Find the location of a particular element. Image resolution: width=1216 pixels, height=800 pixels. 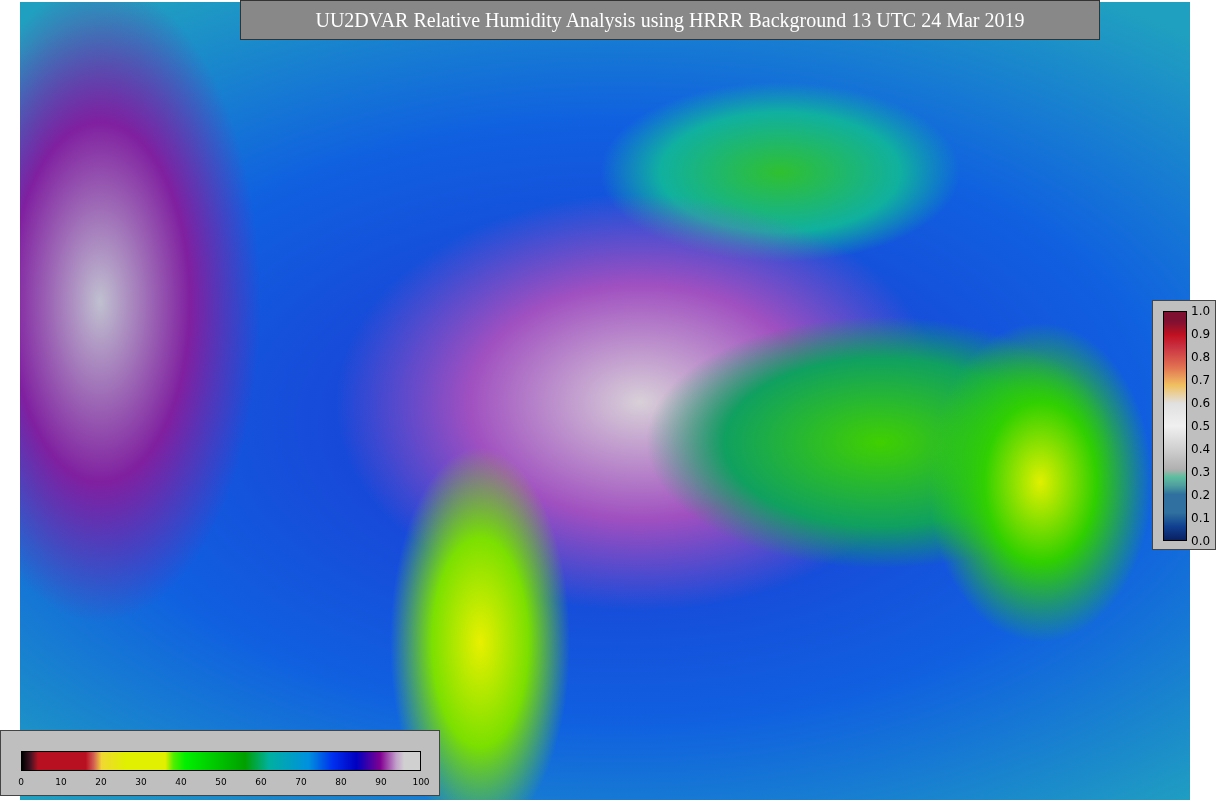

tick-label: 70 is located at coordinates (301, 782).